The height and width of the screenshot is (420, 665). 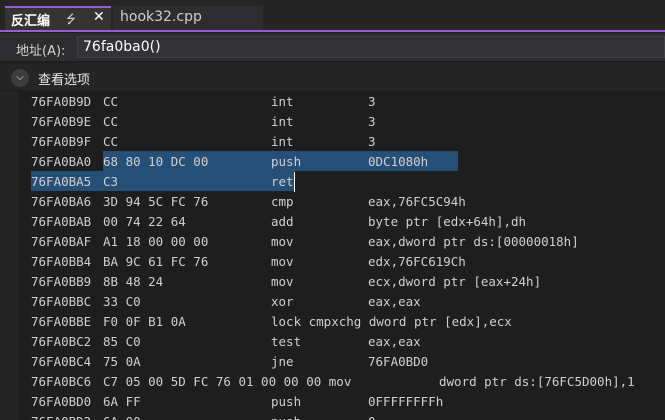 I want to click on instruction-address: 76FA0BA5, so click(x=61, y=181).